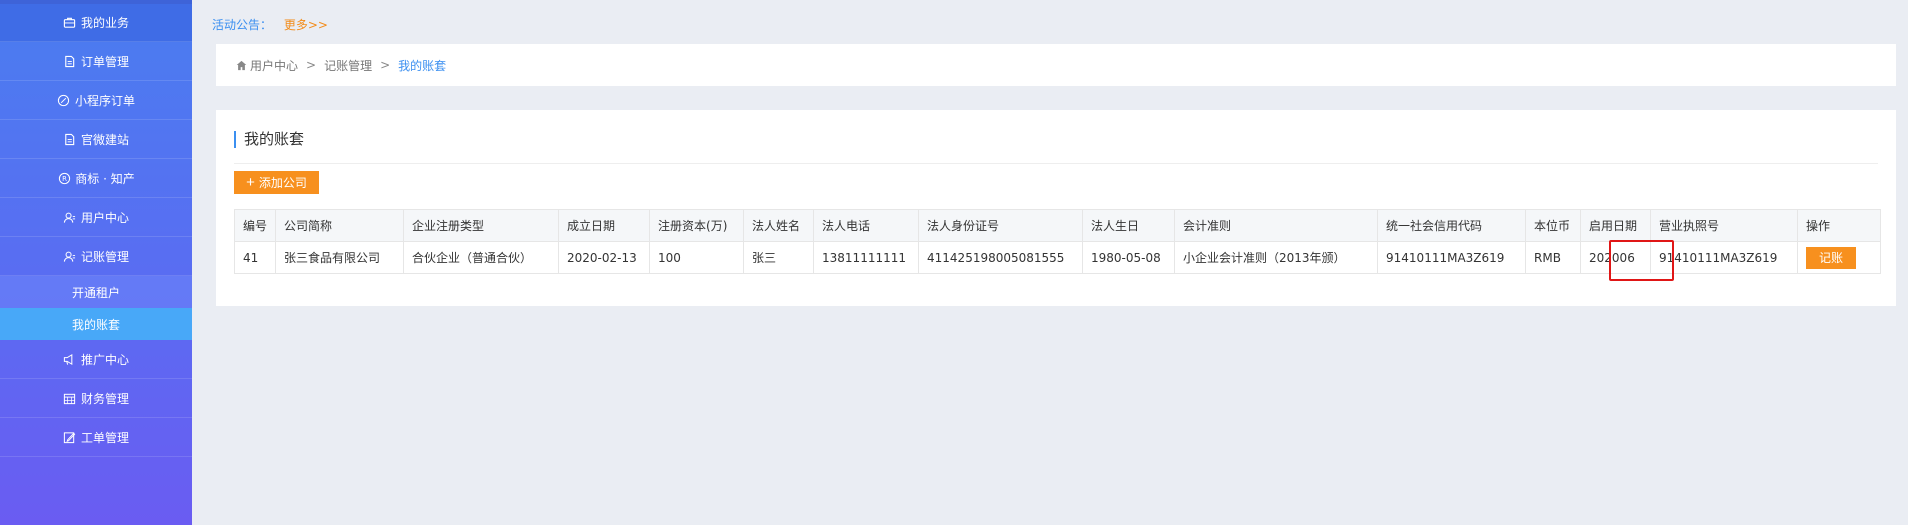  What do you see at coordinates (274, 139) in the screenshot?
I see `page-title-text: 我的账套` at bounding box center [274, 139].